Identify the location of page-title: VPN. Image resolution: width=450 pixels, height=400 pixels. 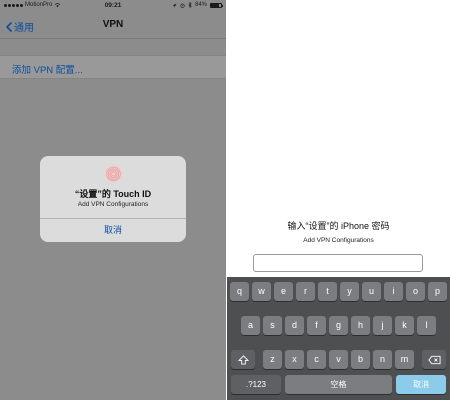
(113, 24).